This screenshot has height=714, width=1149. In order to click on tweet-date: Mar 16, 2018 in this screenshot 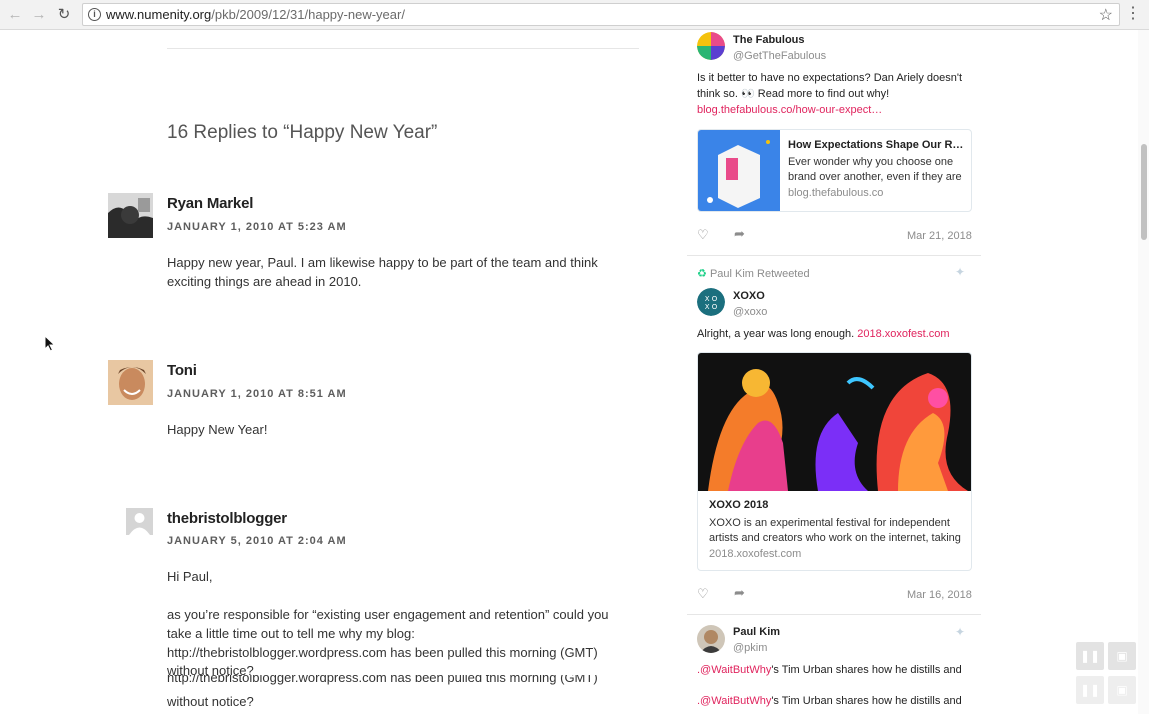, I will do `click(939, 595)`.